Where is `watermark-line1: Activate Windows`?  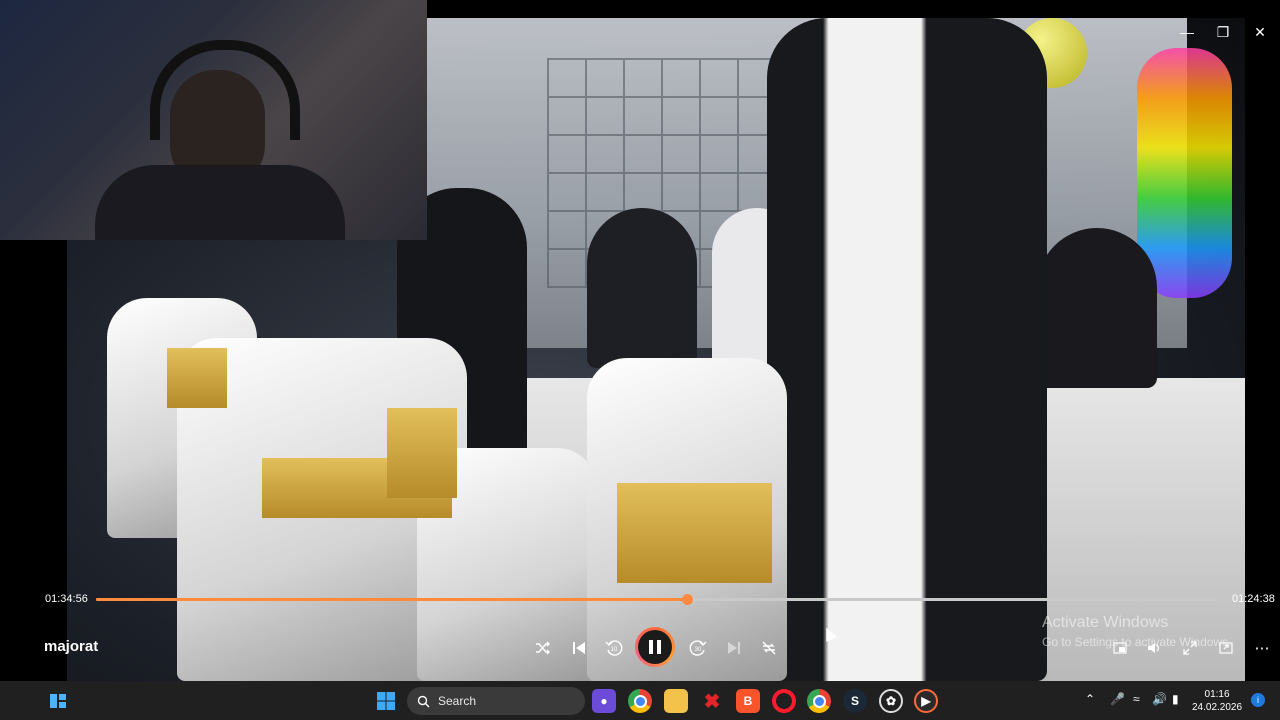 watermark-line1: Activate Windows is located at coordinates (1105, 622).